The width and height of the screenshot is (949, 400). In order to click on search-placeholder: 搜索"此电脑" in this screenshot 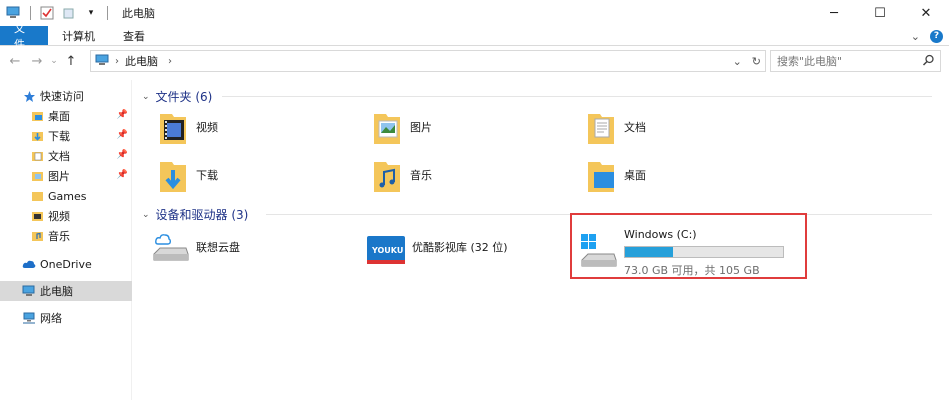, I will do `click(810, 61)`.